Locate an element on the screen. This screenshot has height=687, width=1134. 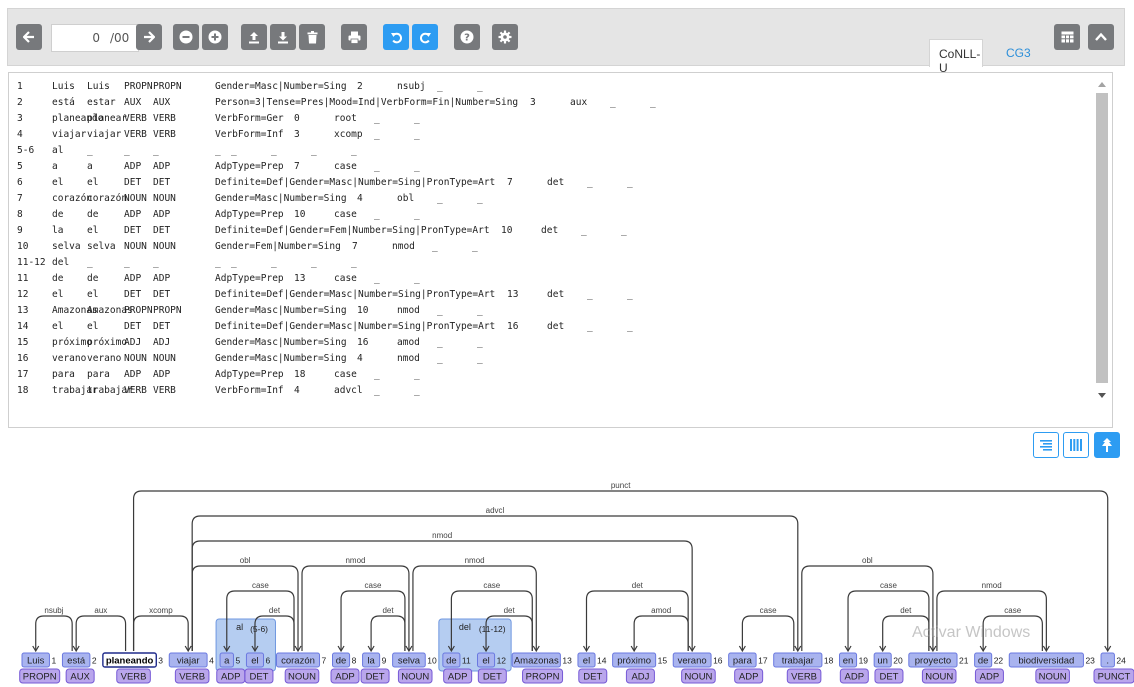
conllu-cell: ADP is located at coordinates (162, 214).